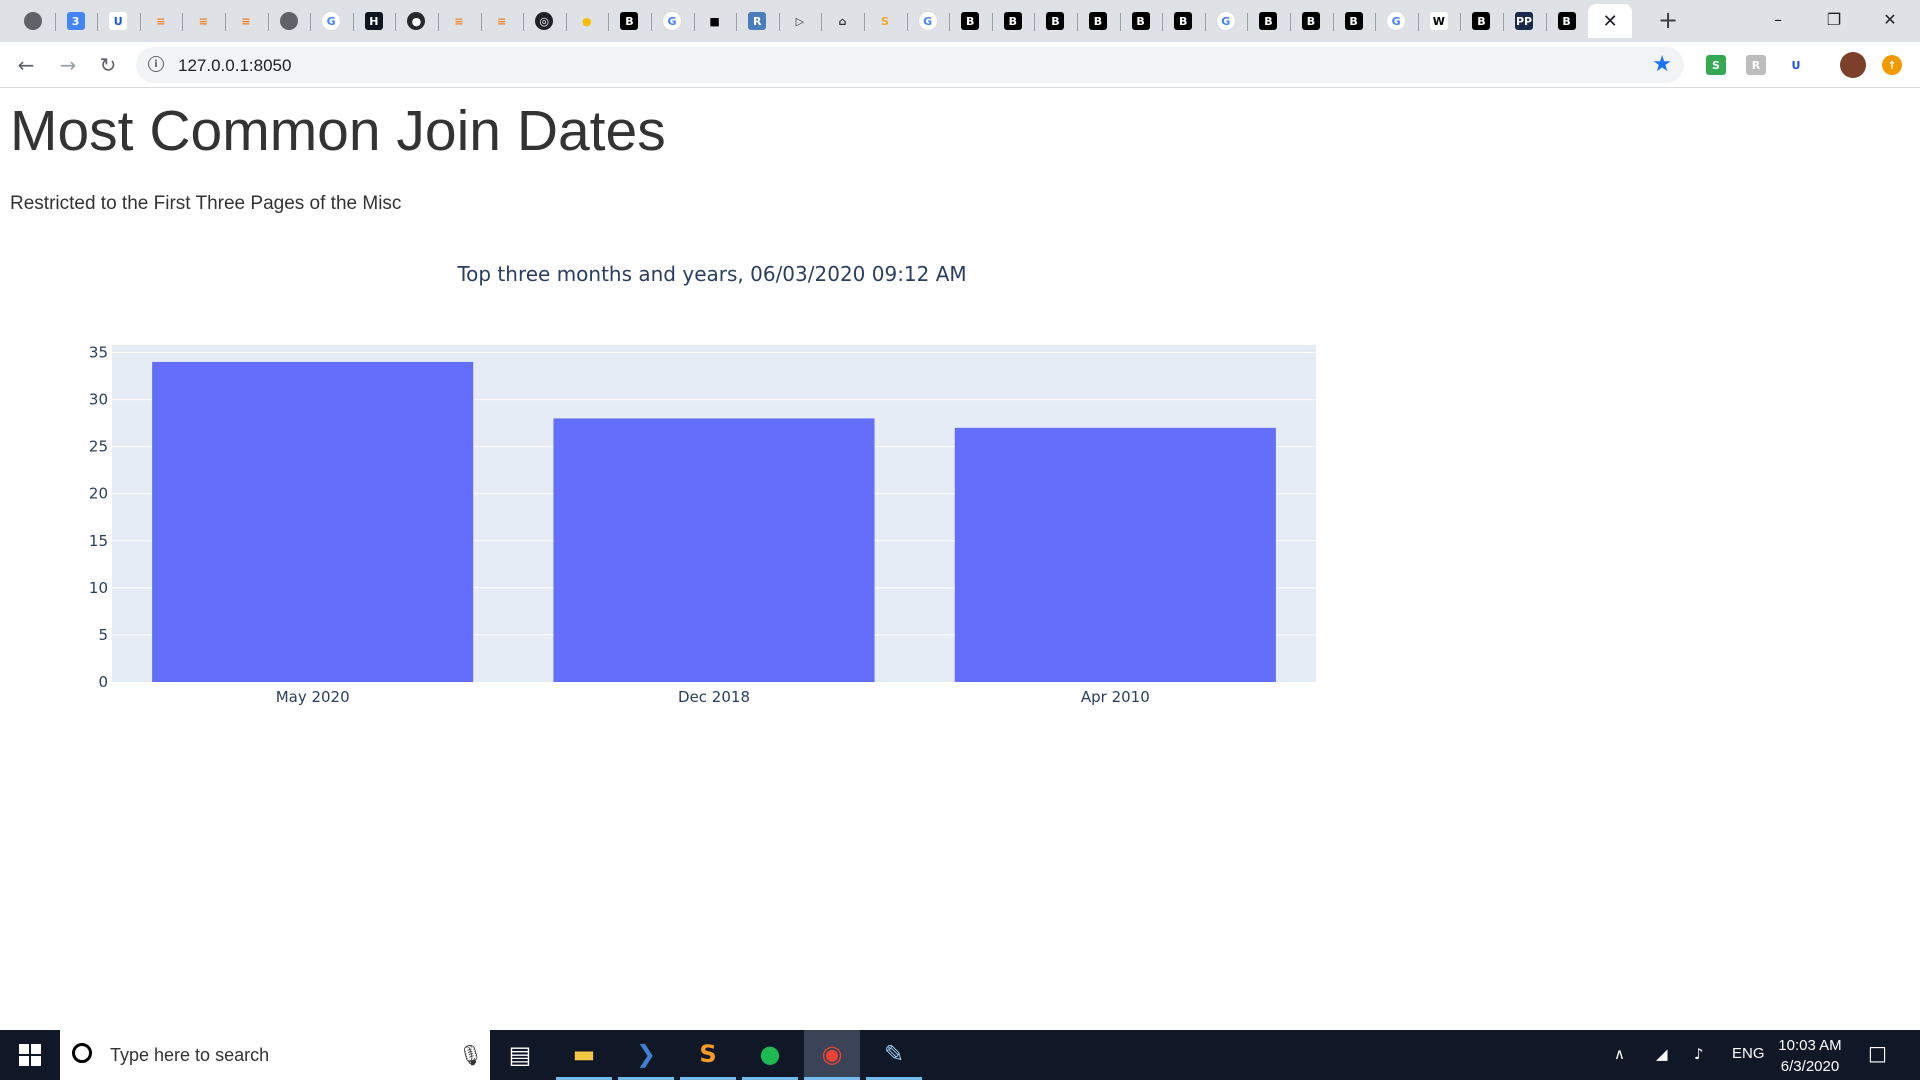 This screenshot has width=1920, height=1080. What do you see at coordinates (885, 21) in the screenshot?
I see `browser-tab: S` at bounding box center [885, 21].